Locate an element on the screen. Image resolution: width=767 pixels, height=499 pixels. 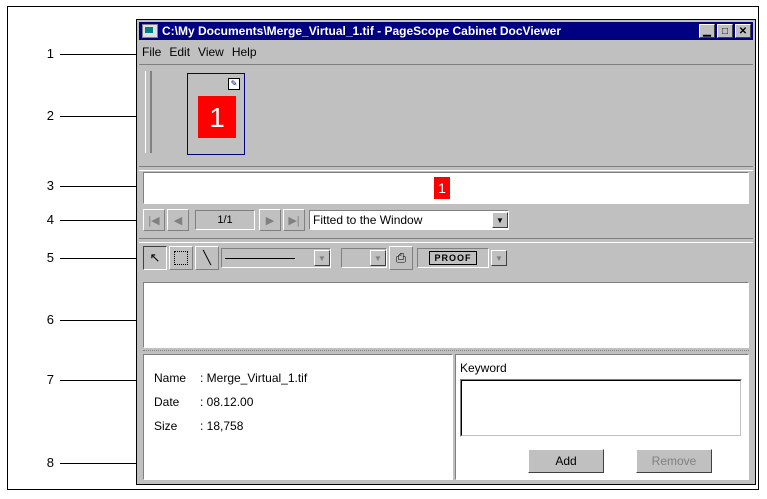
app-icon is located at coordinates (150, 31).